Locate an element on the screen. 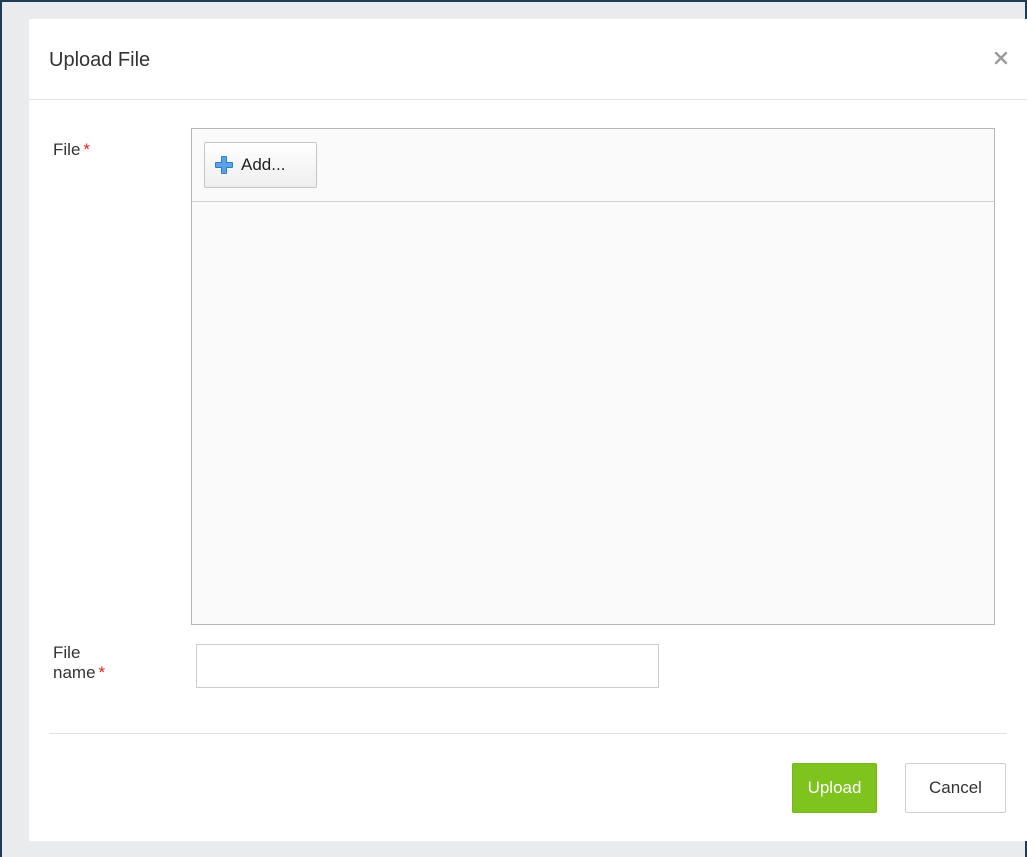 Image resolution: width=1027 pixels, height=857 pixels. file-name-label: File name * is located at coordinates (79, 663).